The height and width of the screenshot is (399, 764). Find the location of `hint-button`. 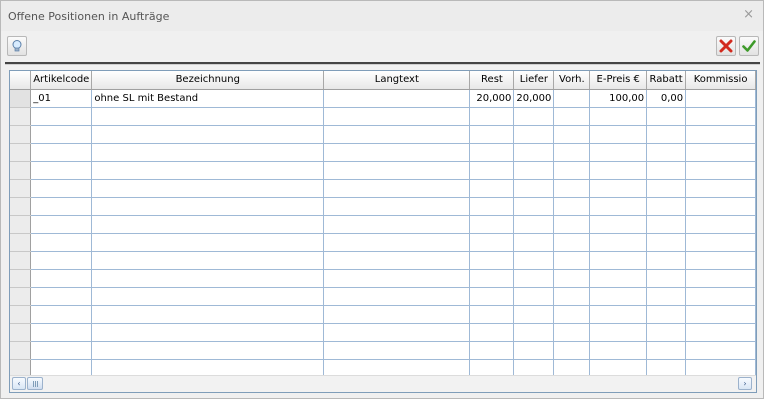

hint-button is located at coordinates (17, 46).